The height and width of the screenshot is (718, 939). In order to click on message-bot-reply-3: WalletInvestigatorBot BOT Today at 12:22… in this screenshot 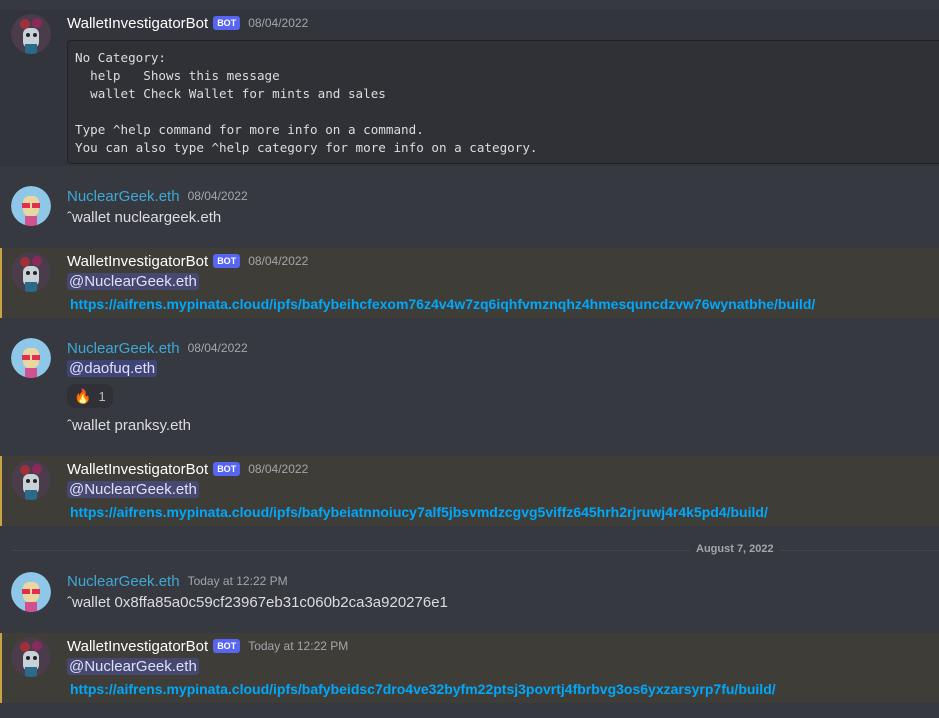, I will do `click(469, 668)`.